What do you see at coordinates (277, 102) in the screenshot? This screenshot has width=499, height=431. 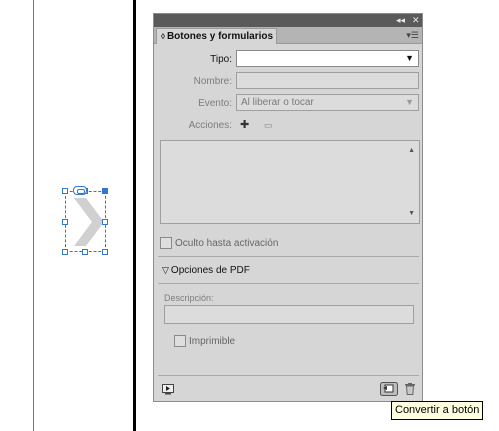 I see `evento-value: Al liberar o tocar` at bounding box center [277, 102].